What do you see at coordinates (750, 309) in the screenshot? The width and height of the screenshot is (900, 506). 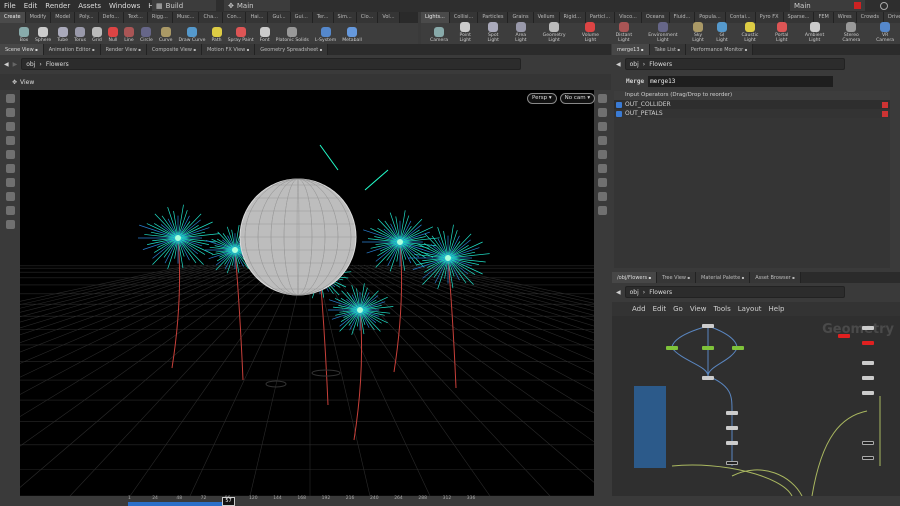 I see `network-menu-layout: Layout` at bounding box center [750, 309].